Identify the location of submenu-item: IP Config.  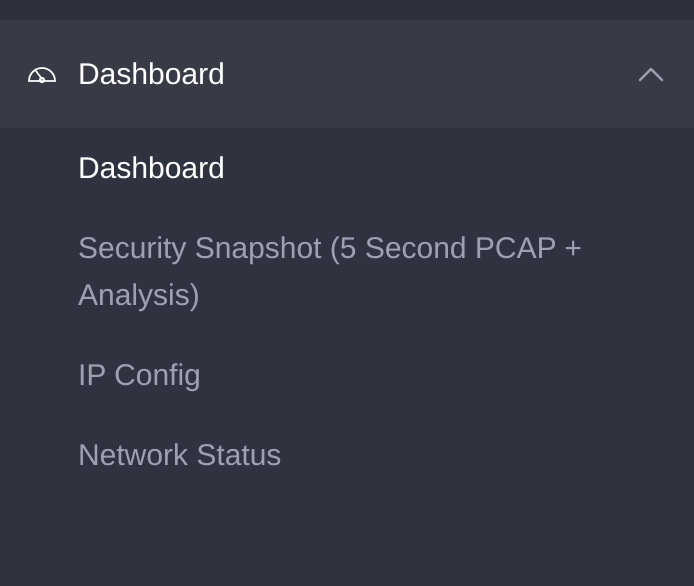
(363, 375).